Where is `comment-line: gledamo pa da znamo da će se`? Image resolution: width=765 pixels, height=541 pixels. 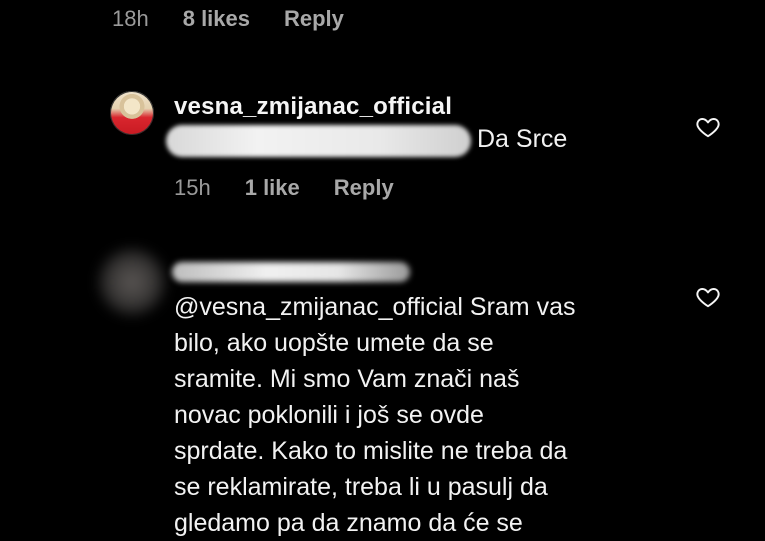 comment-line: gledamo pa da znamo da će se is located at coordinates (348, 523).